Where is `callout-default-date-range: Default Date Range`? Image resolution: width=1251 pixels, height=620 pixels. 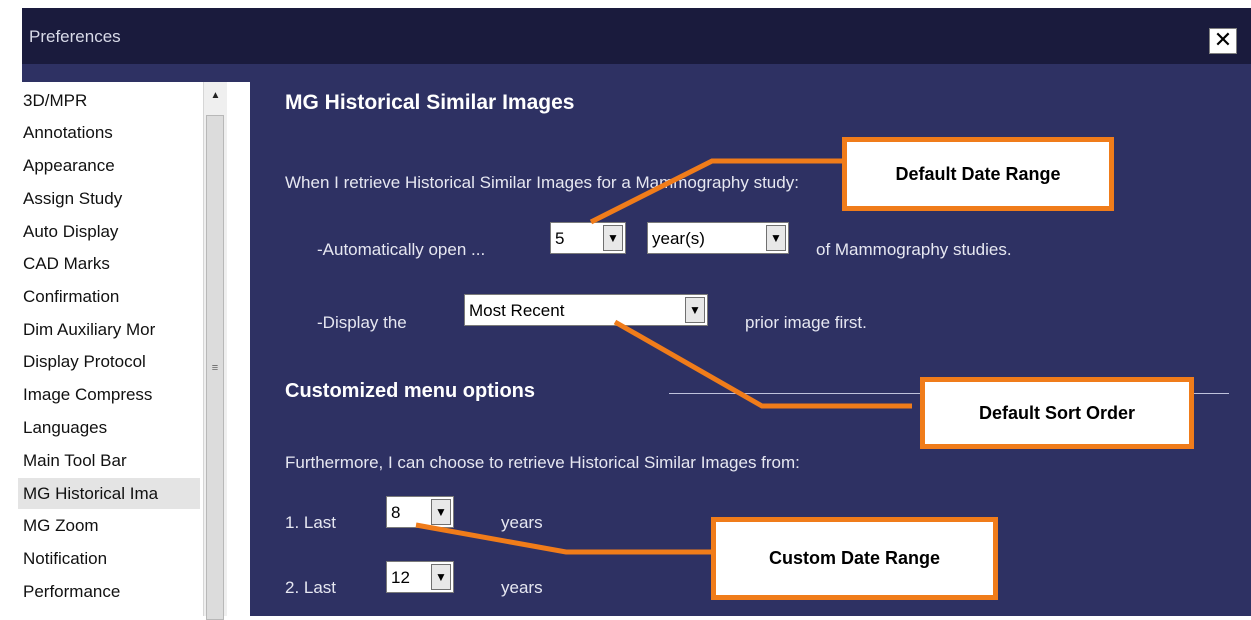
callout-default-date-range: Default Date Range is located at coordinates (978, 174).